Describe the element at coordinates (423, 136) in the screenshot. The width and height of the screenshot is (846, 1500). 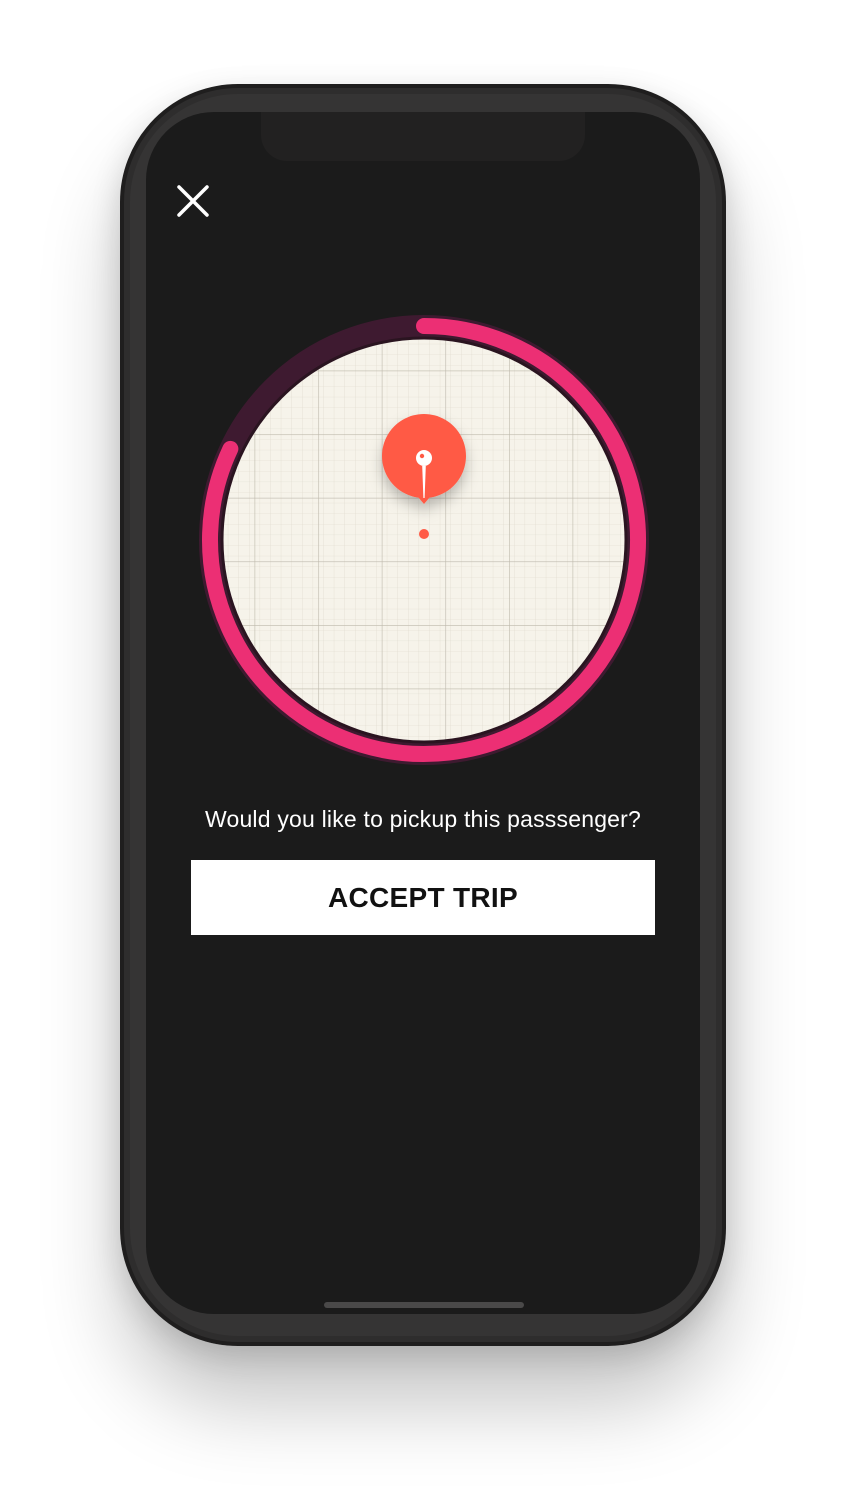
I see `device-notch` at that location.